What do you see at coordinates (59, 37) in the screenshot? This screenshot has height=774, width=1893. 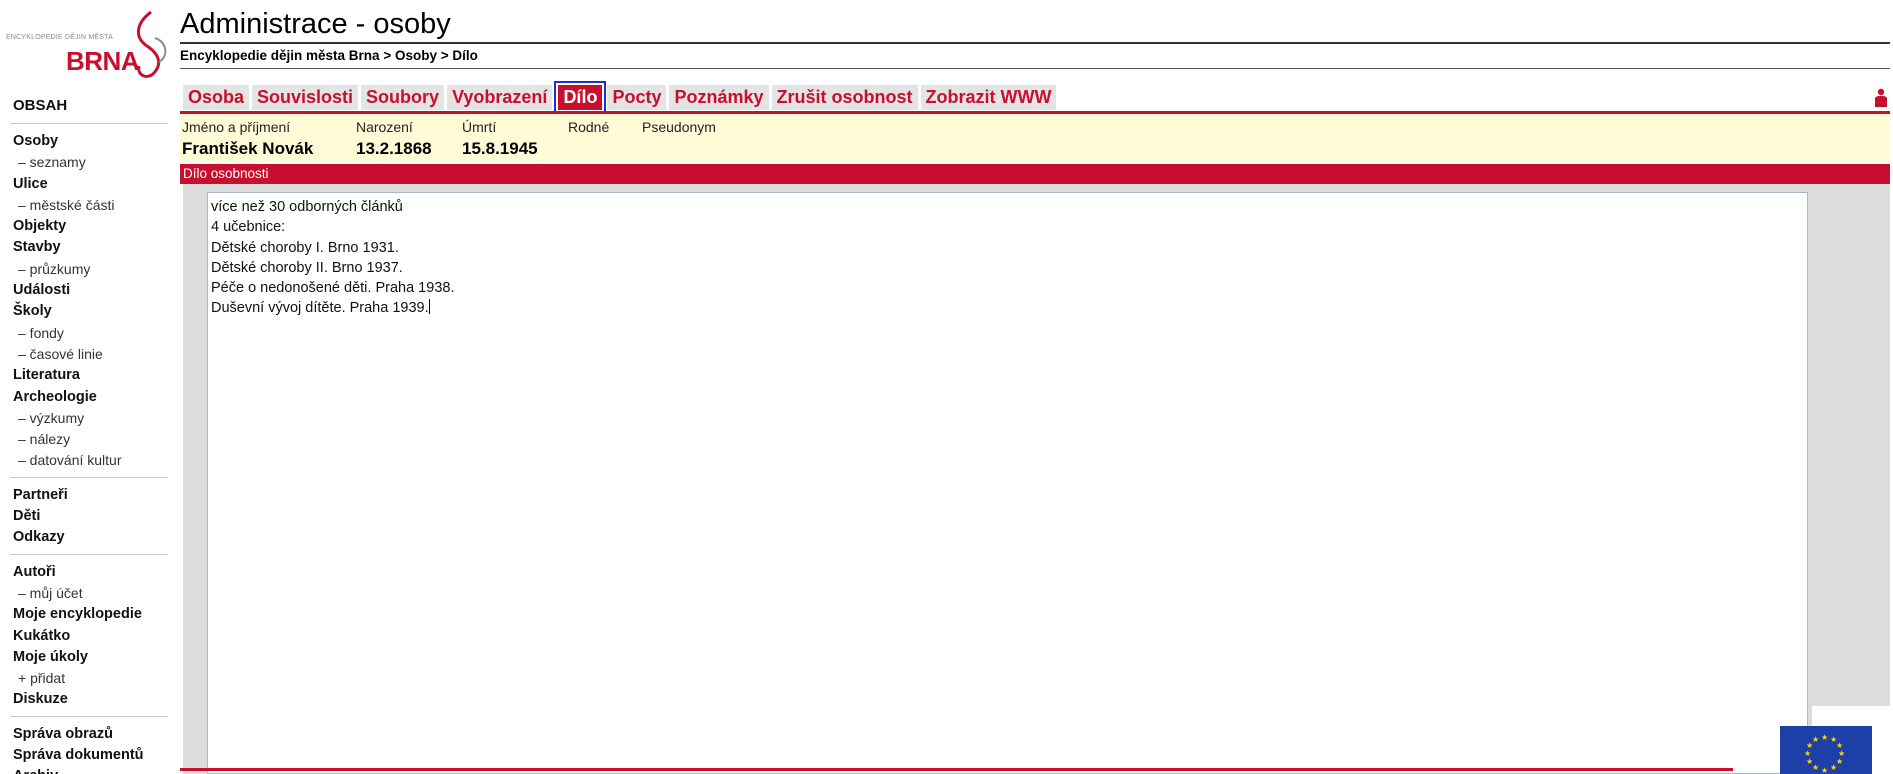 I see `logo-small-text: ENCYKLOPEDIE DĚJIN MĚSTA` at bounding box center [59, 37].